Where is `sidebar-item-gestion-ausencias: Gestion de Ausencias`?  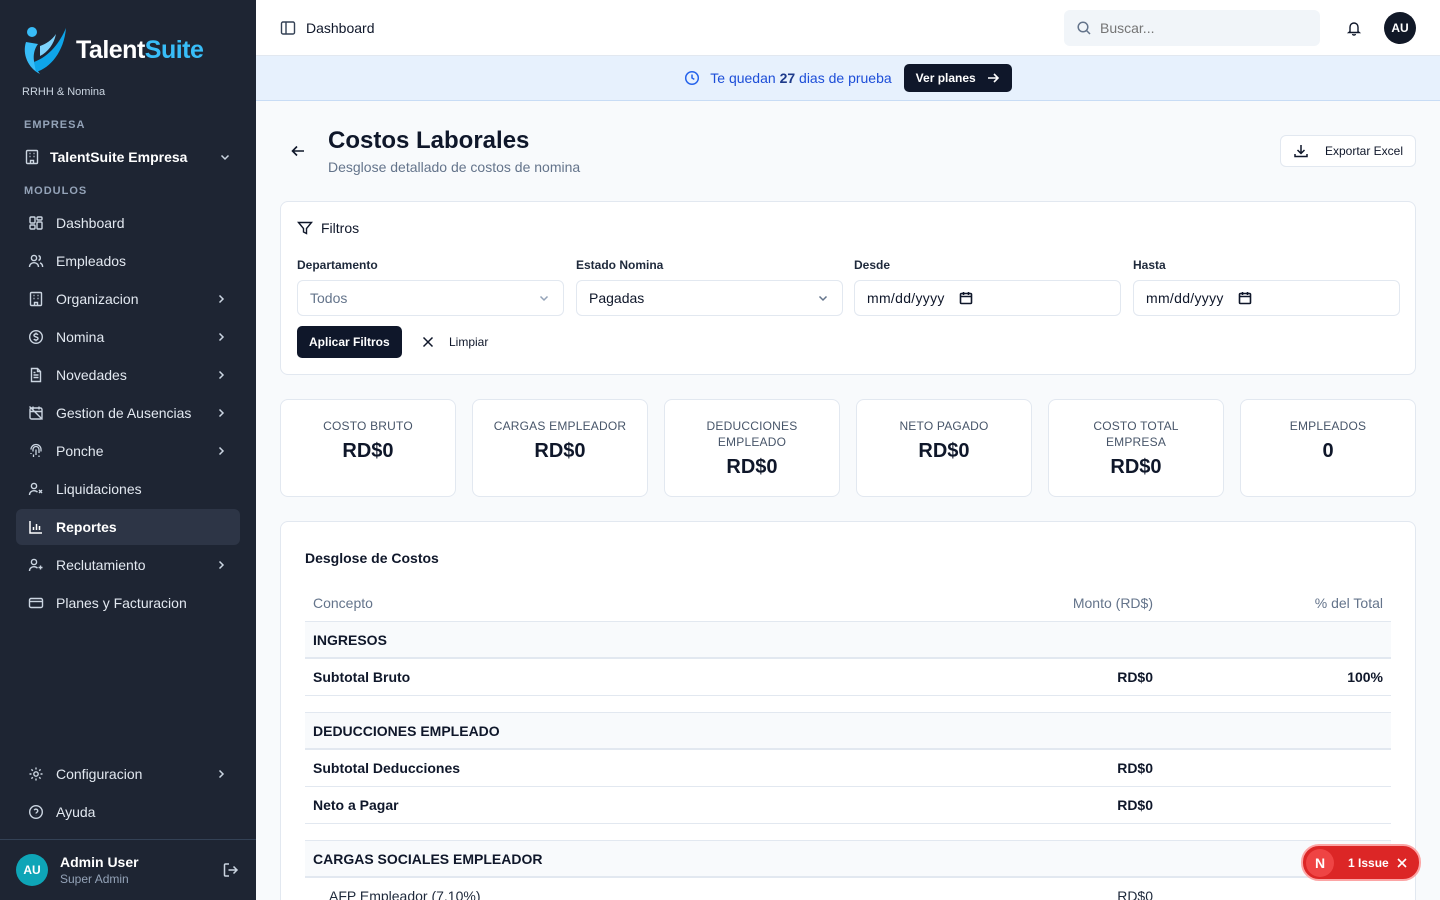 sidebar-item-gestion-ausencias: Gestion de Ausencias is located at coordinates (128, 413).